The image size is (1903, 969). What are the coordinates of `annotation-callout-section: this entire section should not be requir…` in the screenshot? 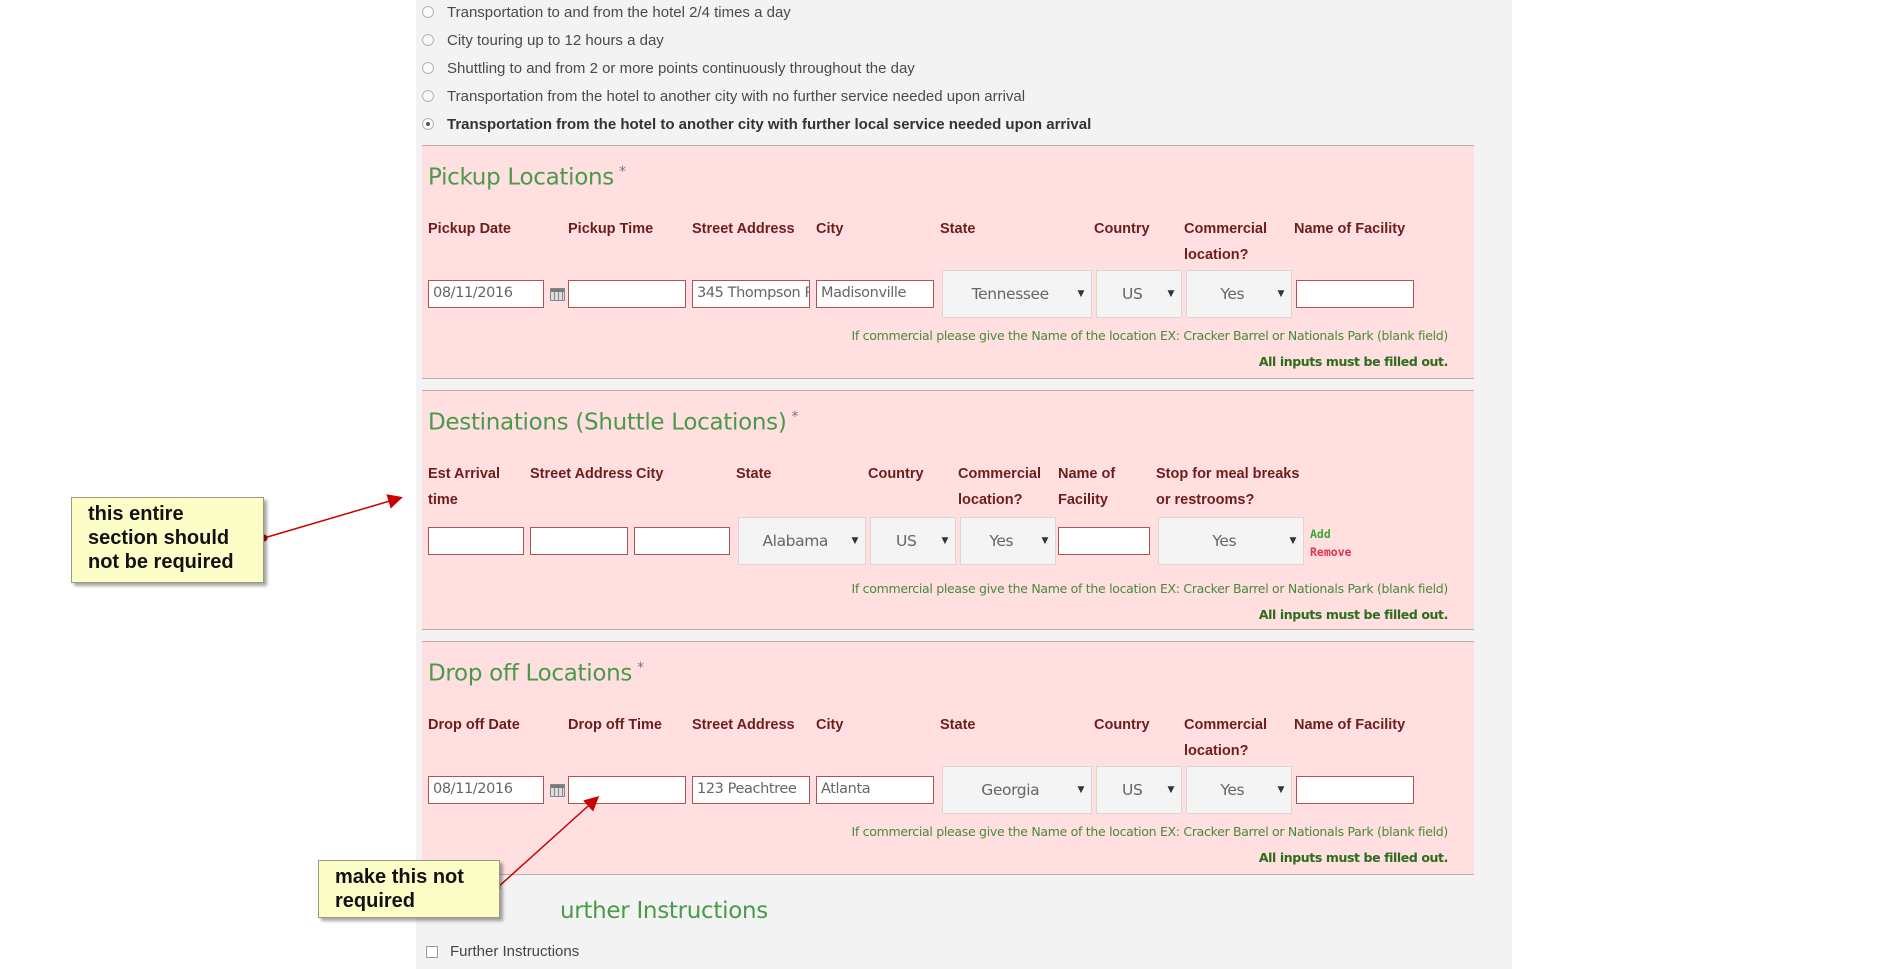 It's located at (167, 540).